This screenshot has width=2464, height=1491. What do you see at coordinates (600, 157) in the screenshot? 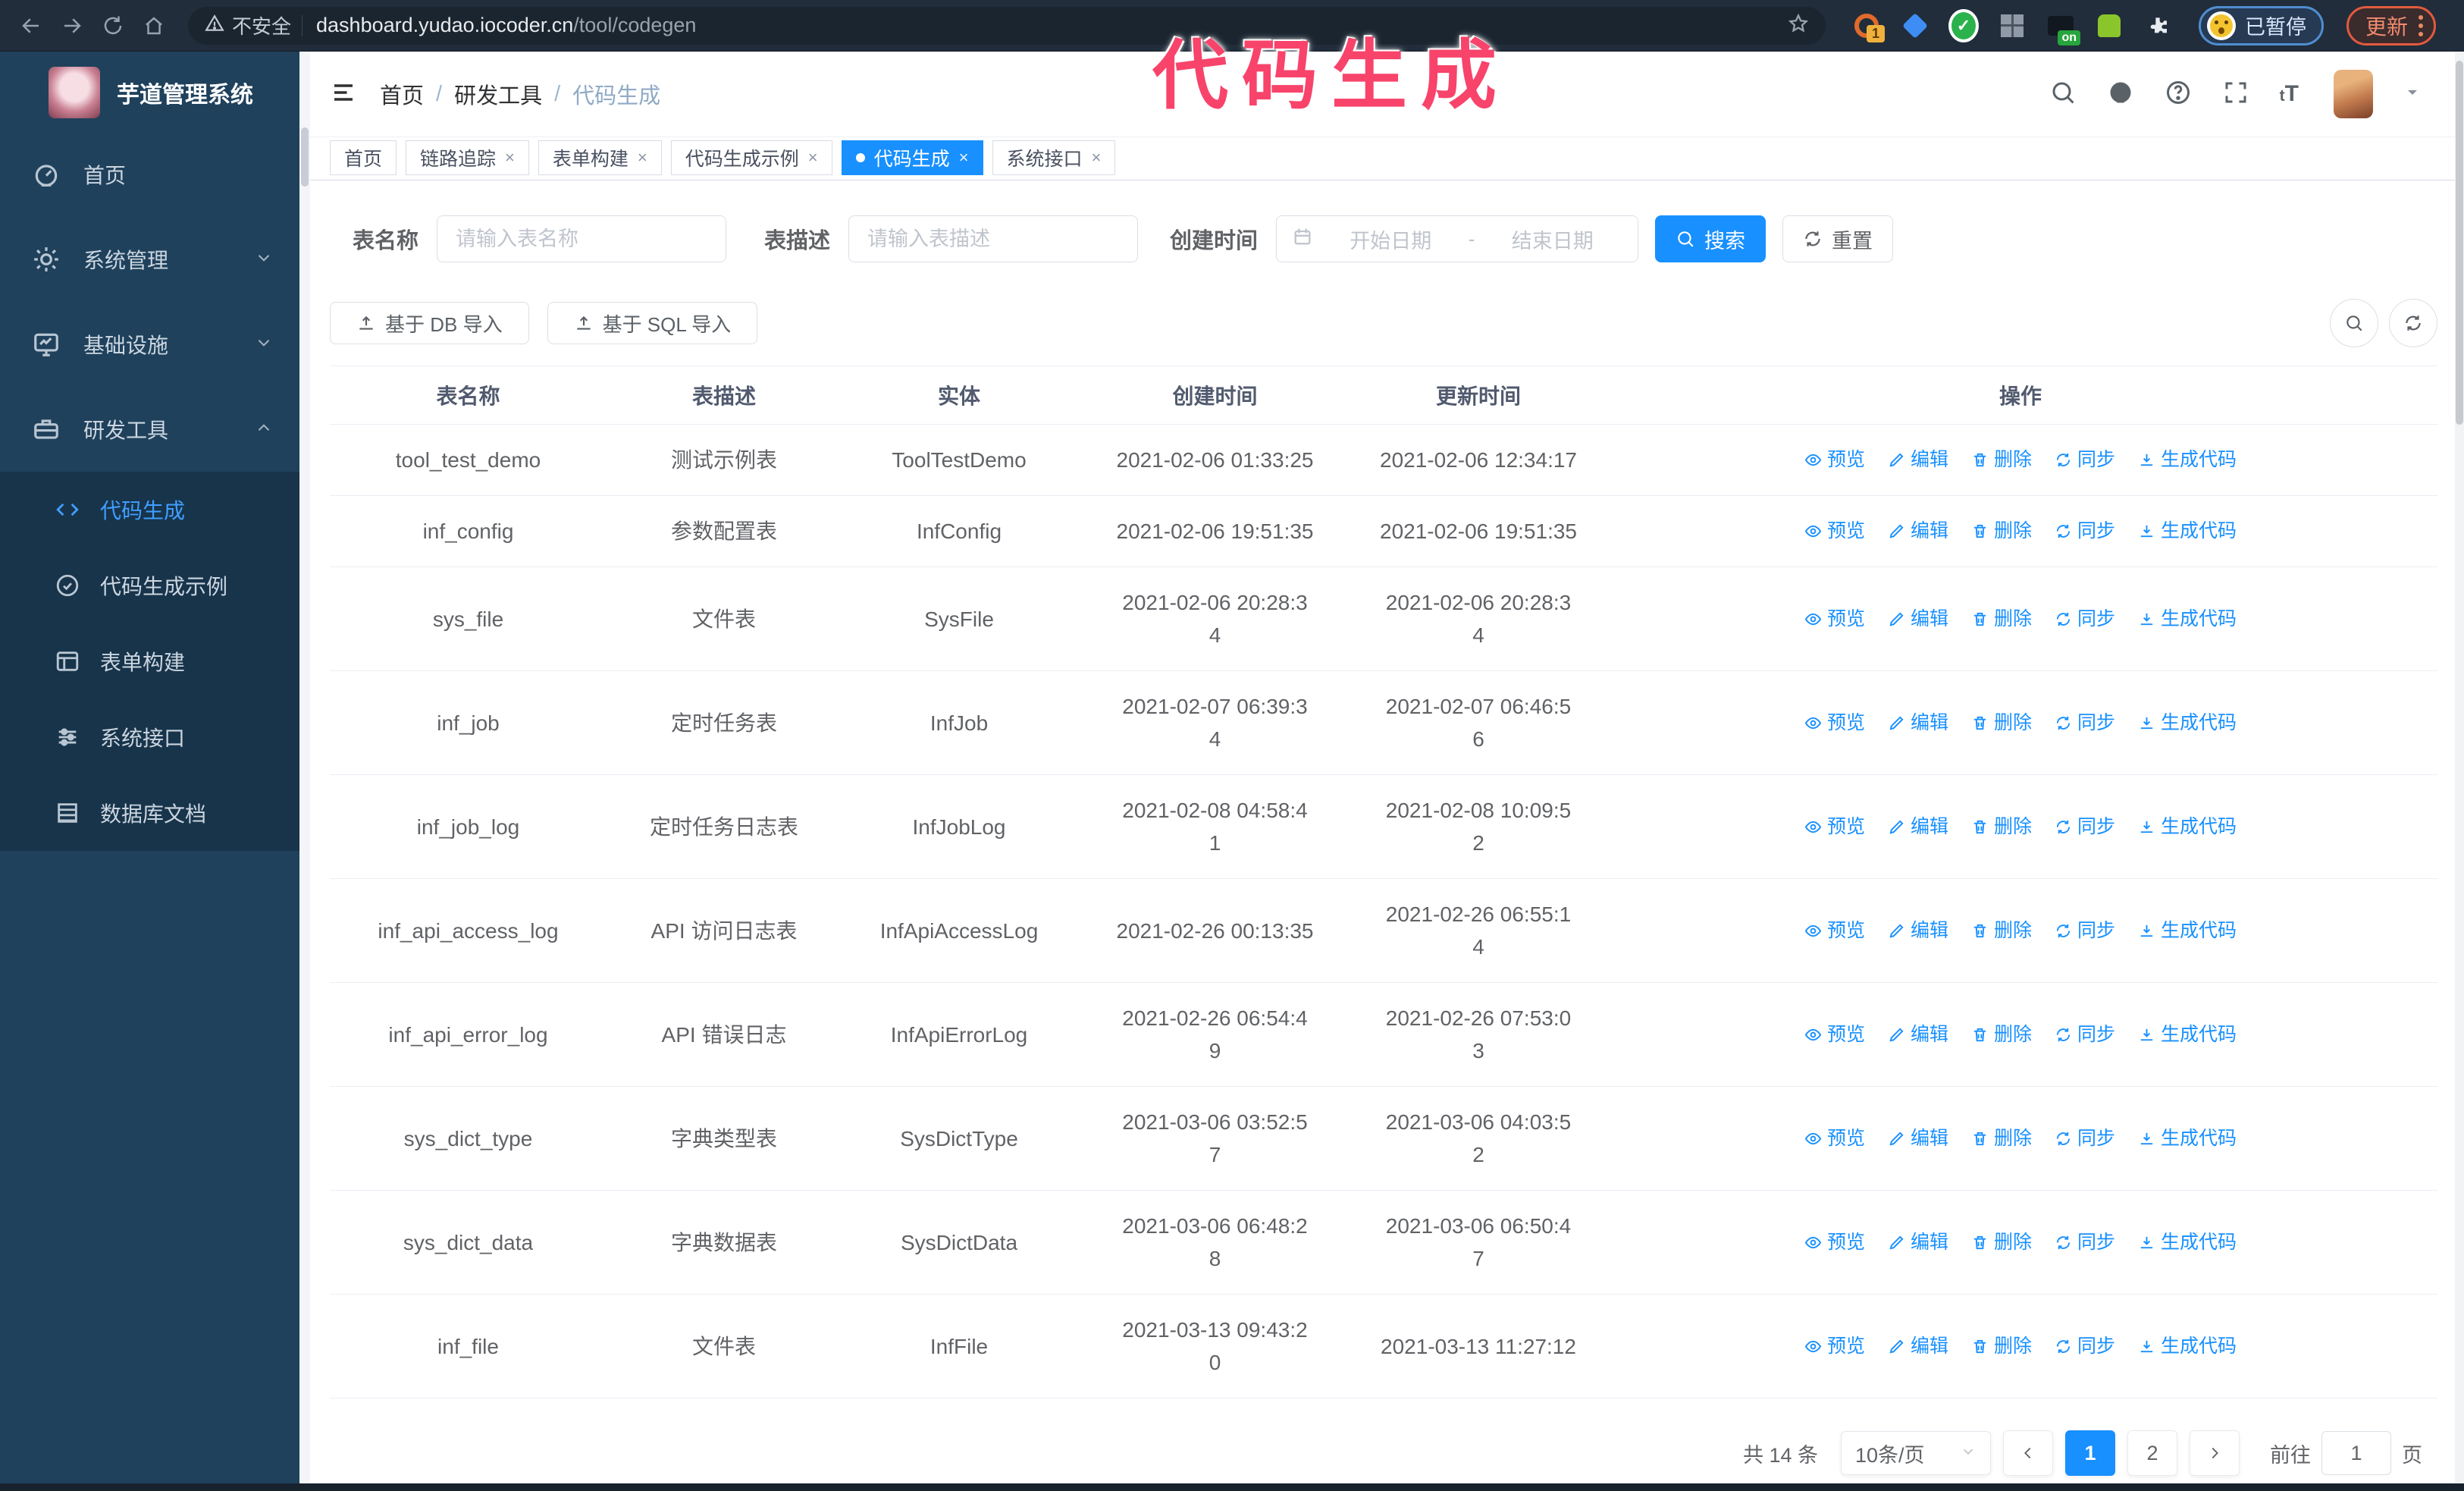
I see `tab-2: 表单构建 ×` at bounding box center [600, 157].